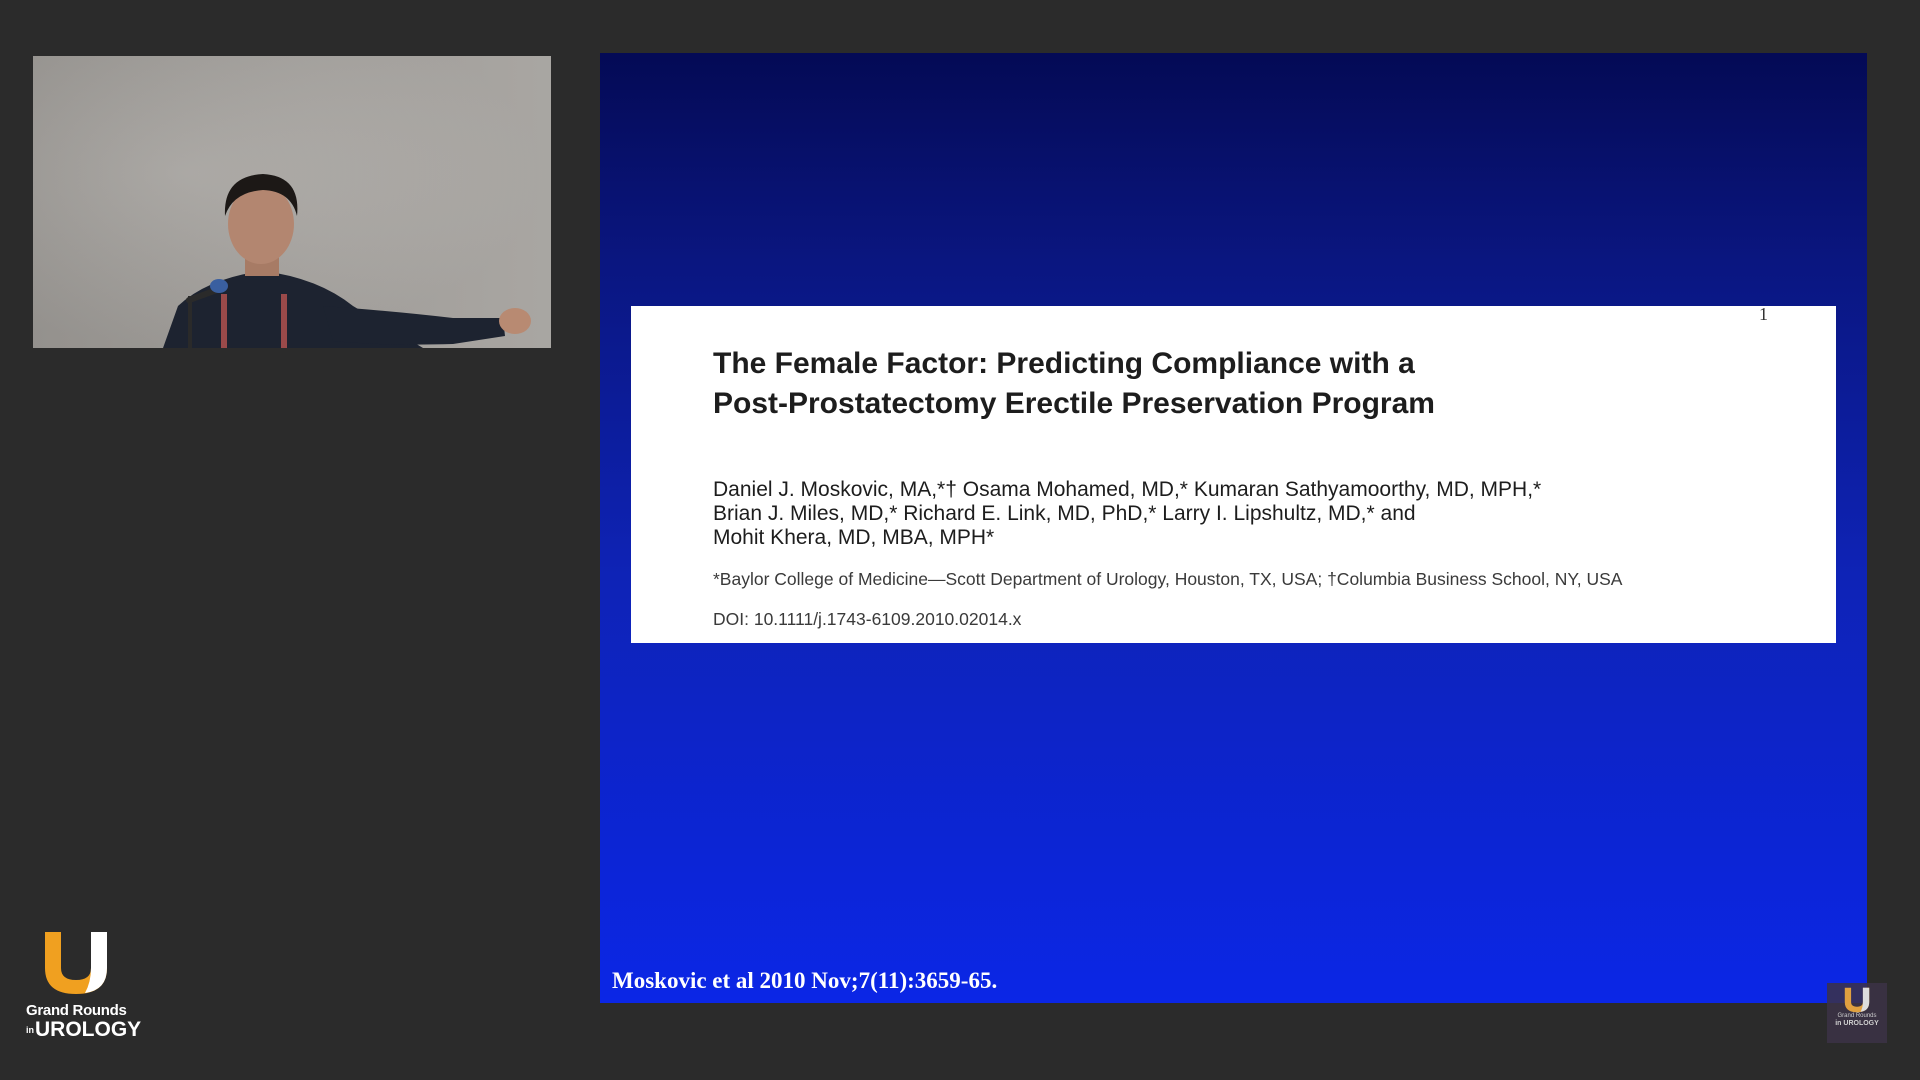 This screenshot has height=1080, width=1920. I want to click on brand-line2: inUROLOGY, so click(83, 1030).